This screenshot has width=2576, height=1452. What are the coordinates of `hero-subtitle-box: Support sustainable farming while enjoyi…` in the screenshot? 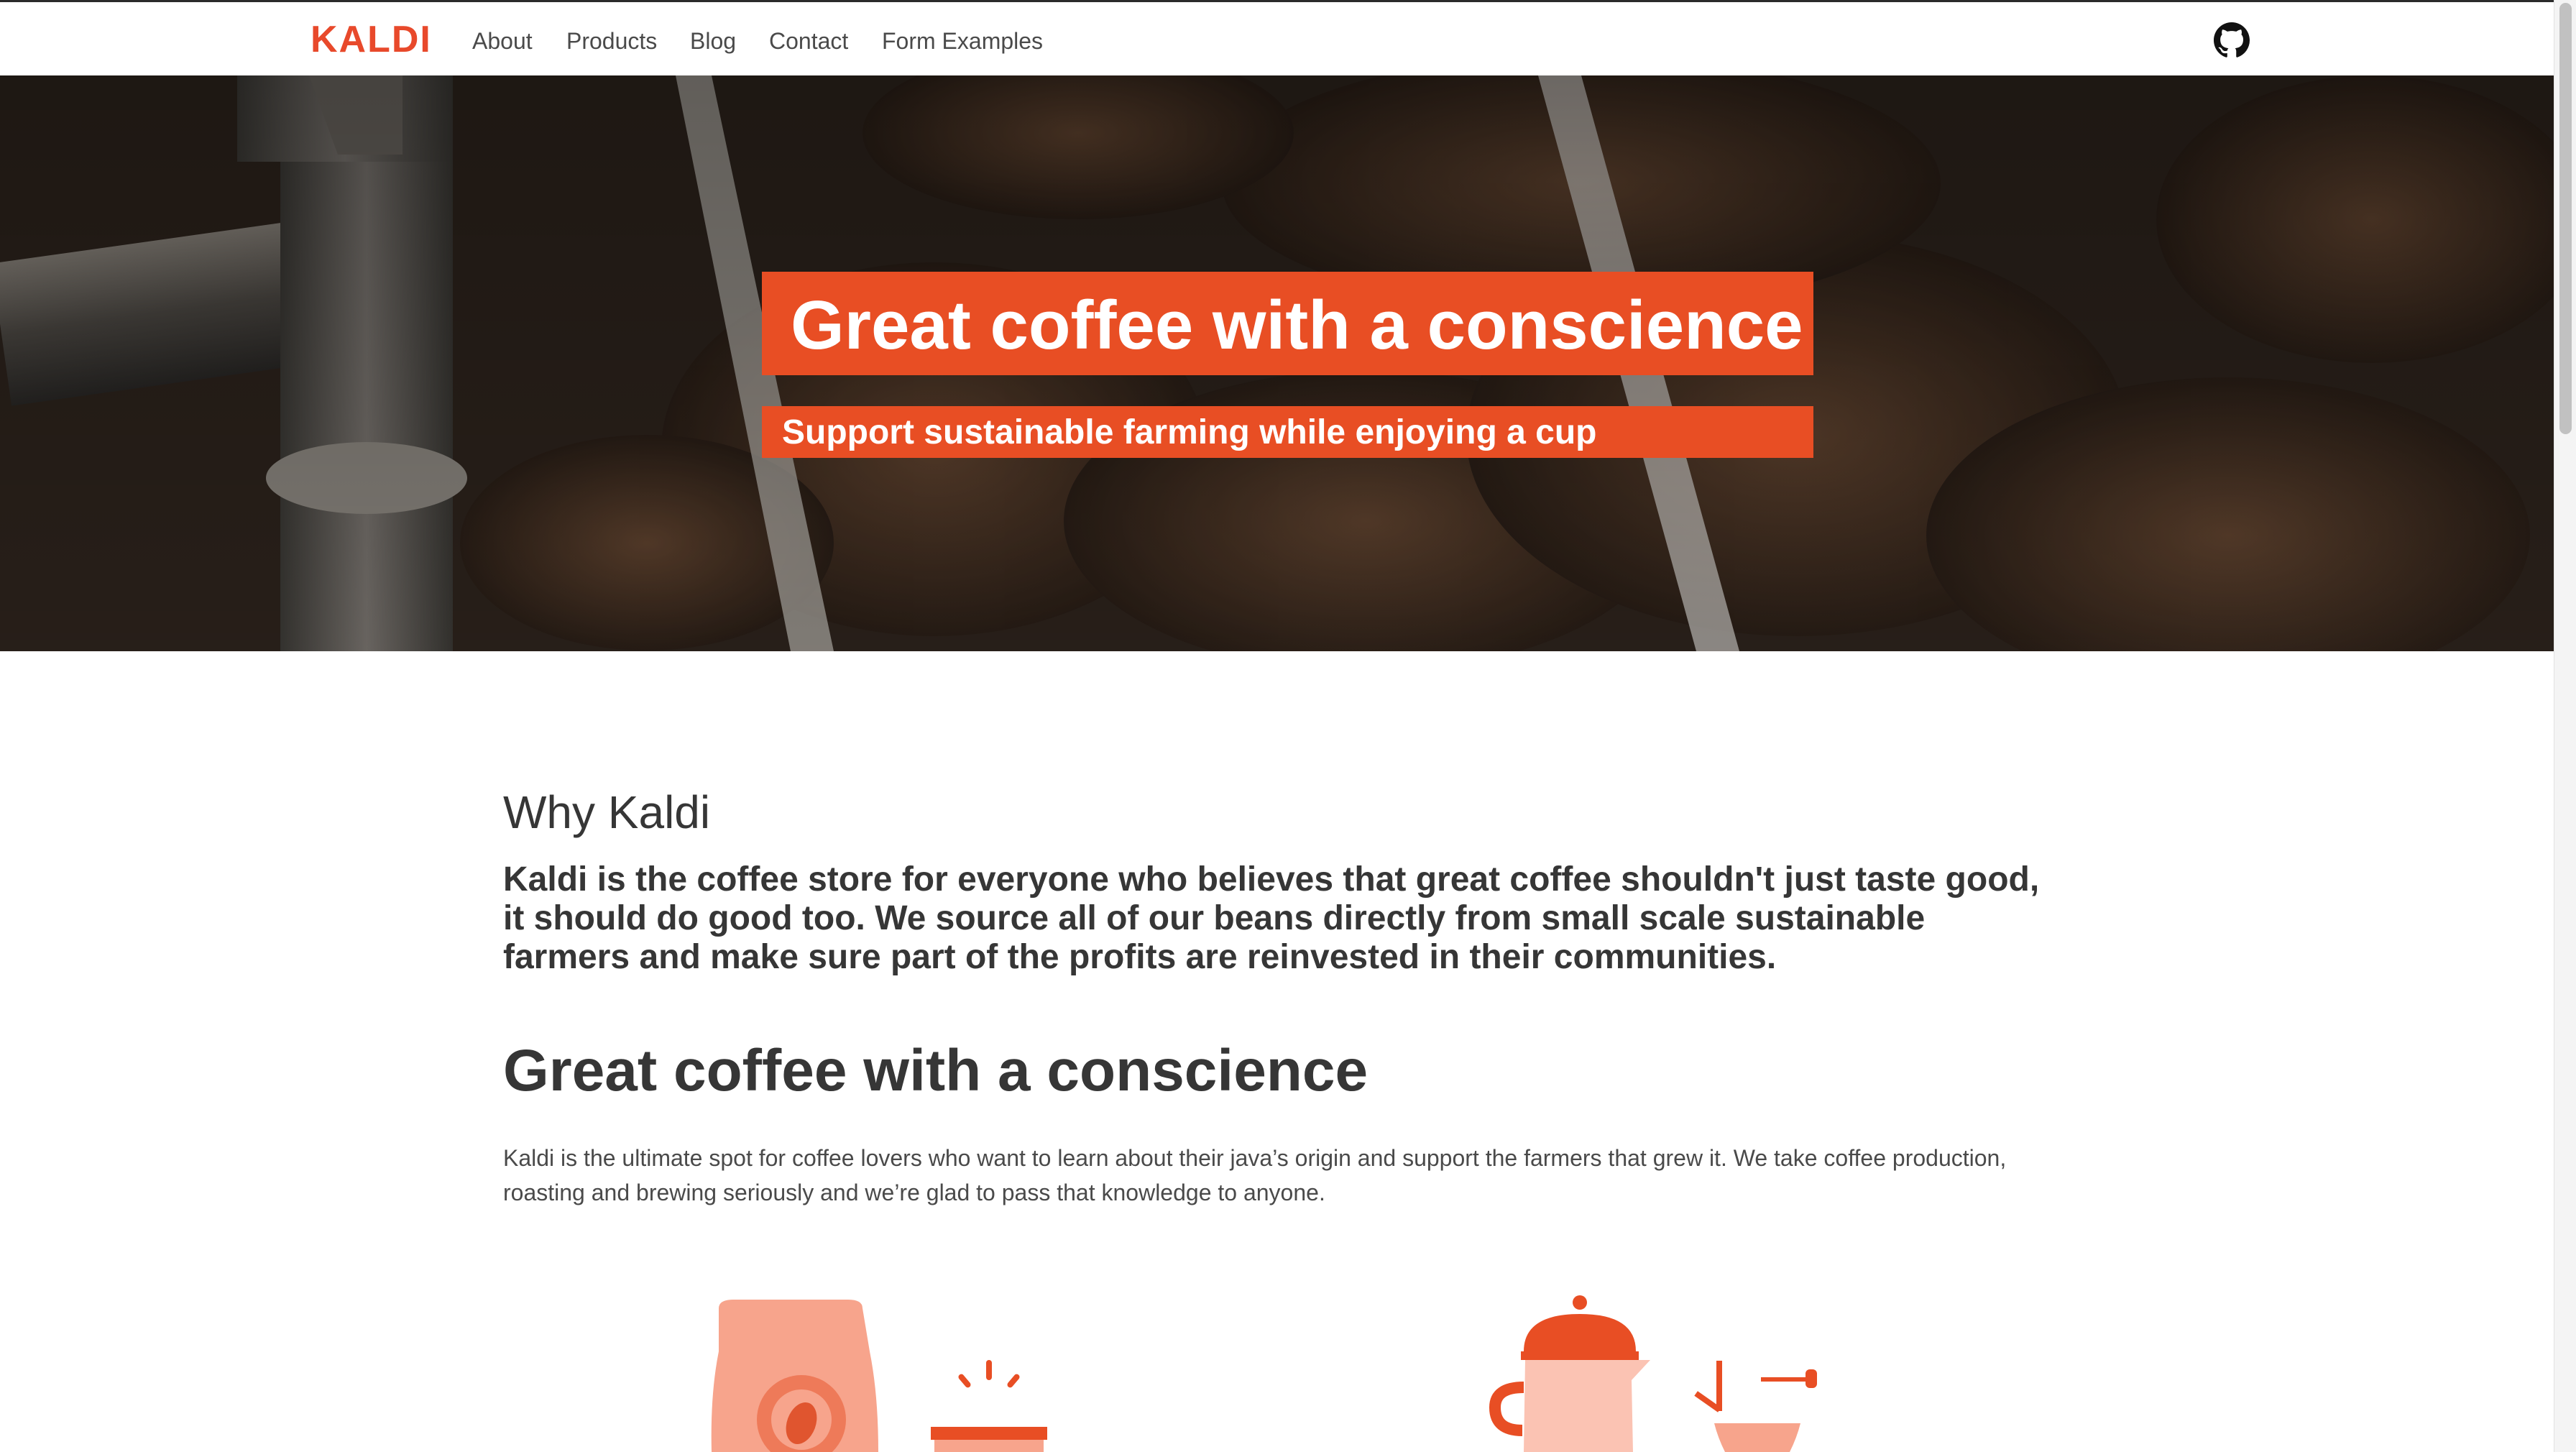 It's located at (1287, 432).